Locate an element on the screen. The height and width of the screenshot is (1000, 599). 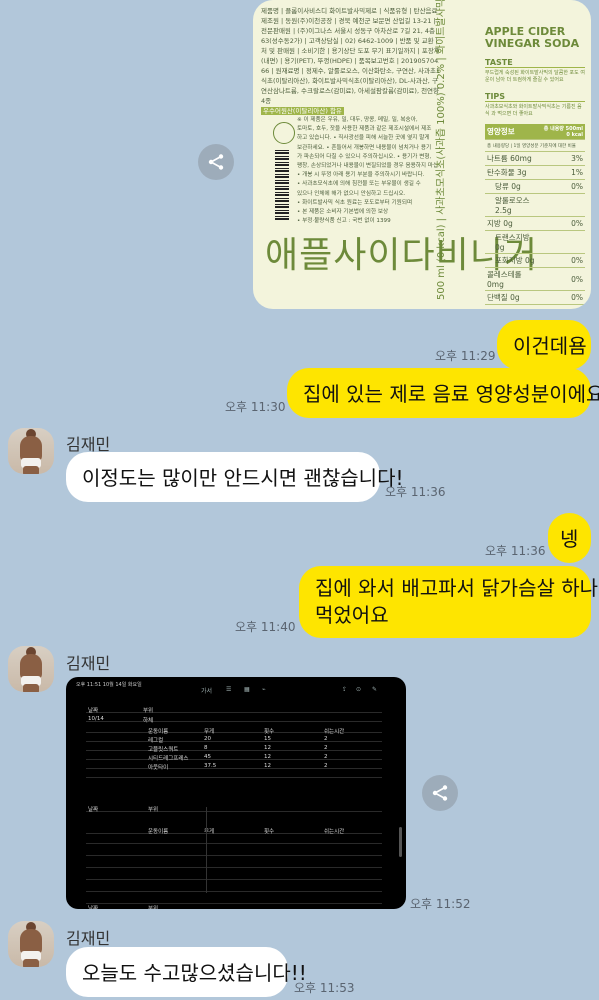
nutrition-row: 포화지방 0g 0% is located at coordinates (535, 260).